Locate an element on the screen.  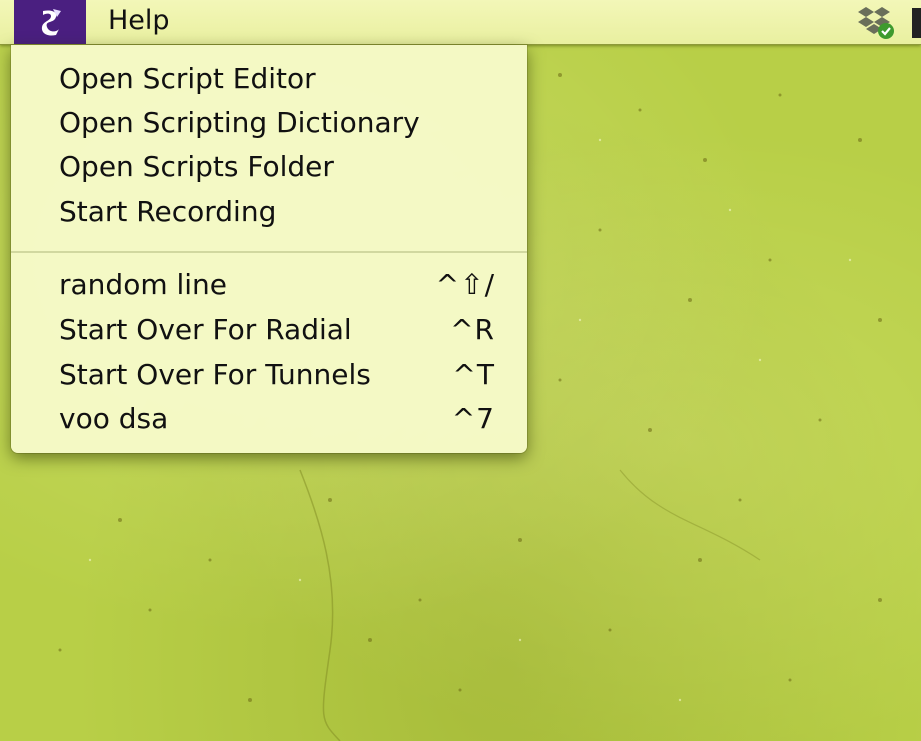
menu-item-start-over-radial: Start Over For Radial ^R is located at coordinates (277, 330).